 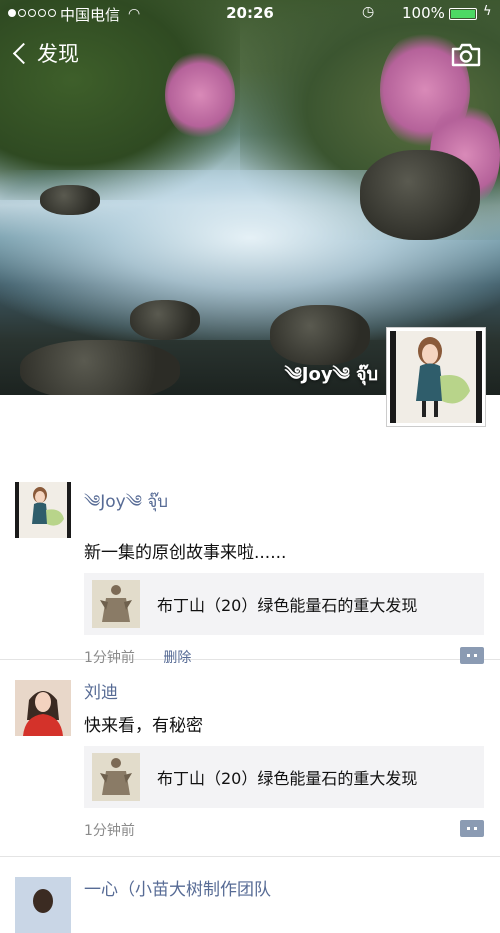 What do you see at coordinates (423, 13) in the screenshot?
I see `battery-percent: 100%` at bounding box center [423, 13].